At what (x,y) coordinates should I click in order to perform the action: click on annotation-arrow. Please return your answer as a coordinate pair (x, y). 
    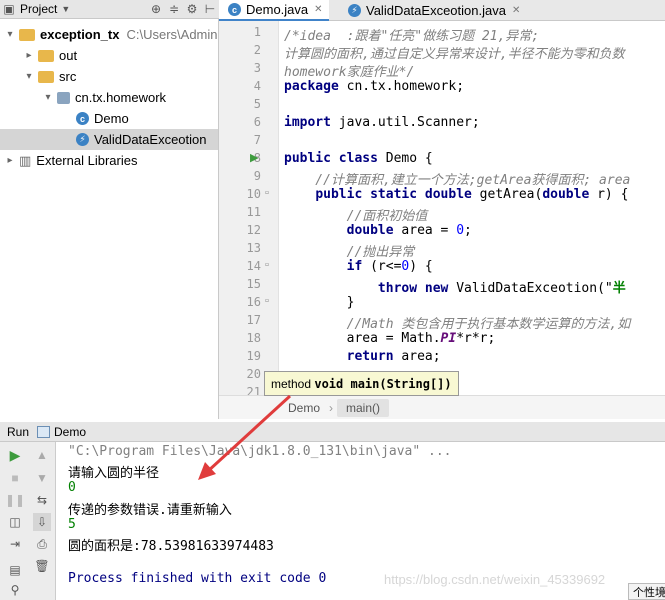
    Looking at the image, I should click on (245, 437).